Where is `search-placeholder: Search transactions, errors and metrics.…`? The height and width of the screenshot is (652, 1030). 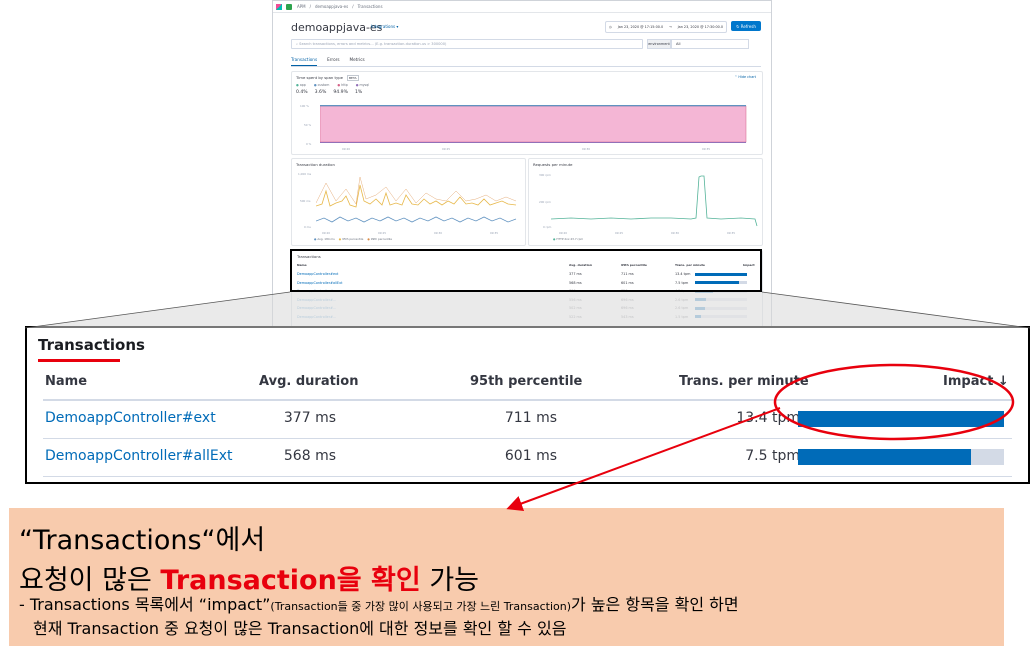
search-placeholder: Search transactions, errors and metrics.… is located at coordinates (373, 44).